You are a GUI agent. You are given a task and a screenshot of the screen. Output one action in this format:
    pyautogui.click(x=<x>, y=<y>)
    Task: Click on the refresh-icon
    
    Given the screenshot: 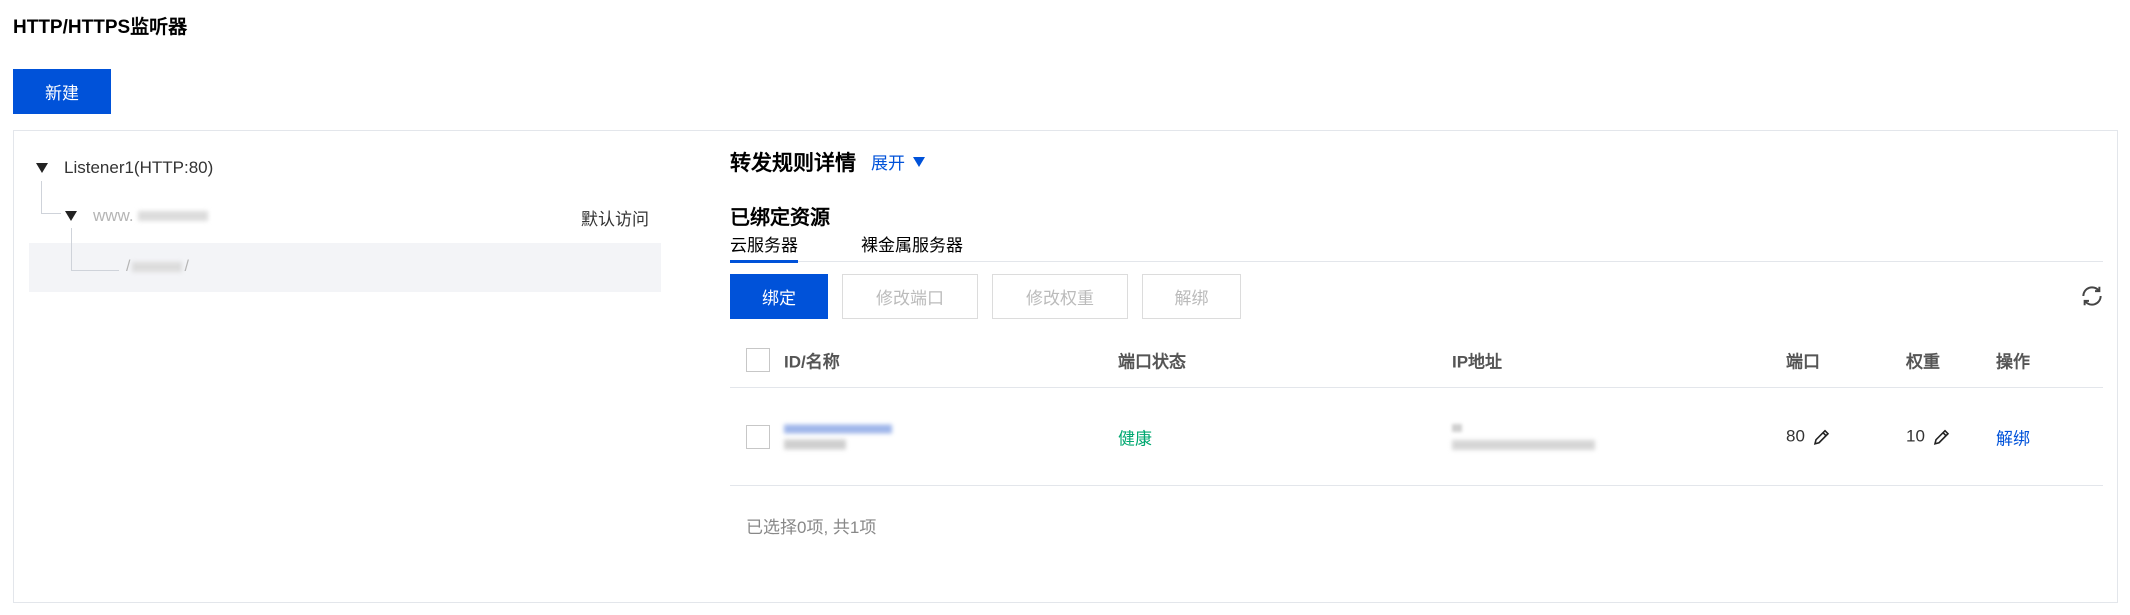 What is the action you would take?
    pyautogui.click(x=2092, y=296)
    